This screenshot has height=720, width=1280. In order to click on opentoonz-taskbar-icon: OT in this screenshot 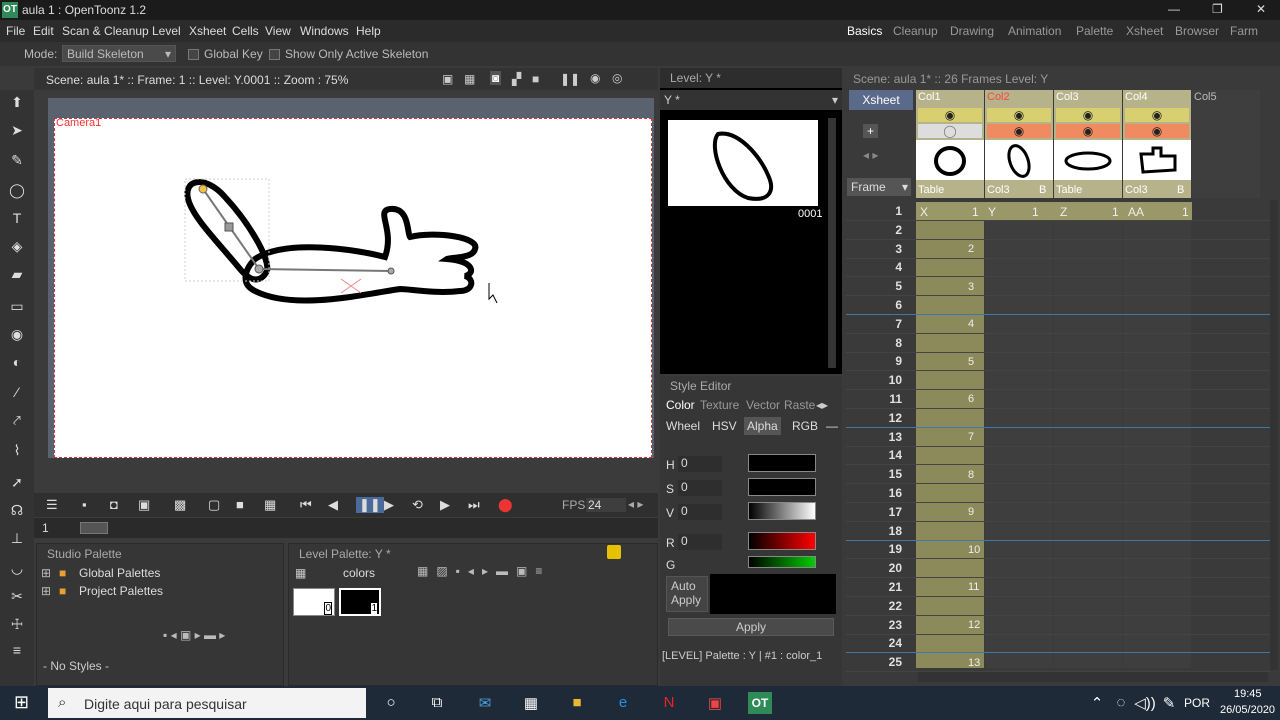, I will do `click(760, 703)`.